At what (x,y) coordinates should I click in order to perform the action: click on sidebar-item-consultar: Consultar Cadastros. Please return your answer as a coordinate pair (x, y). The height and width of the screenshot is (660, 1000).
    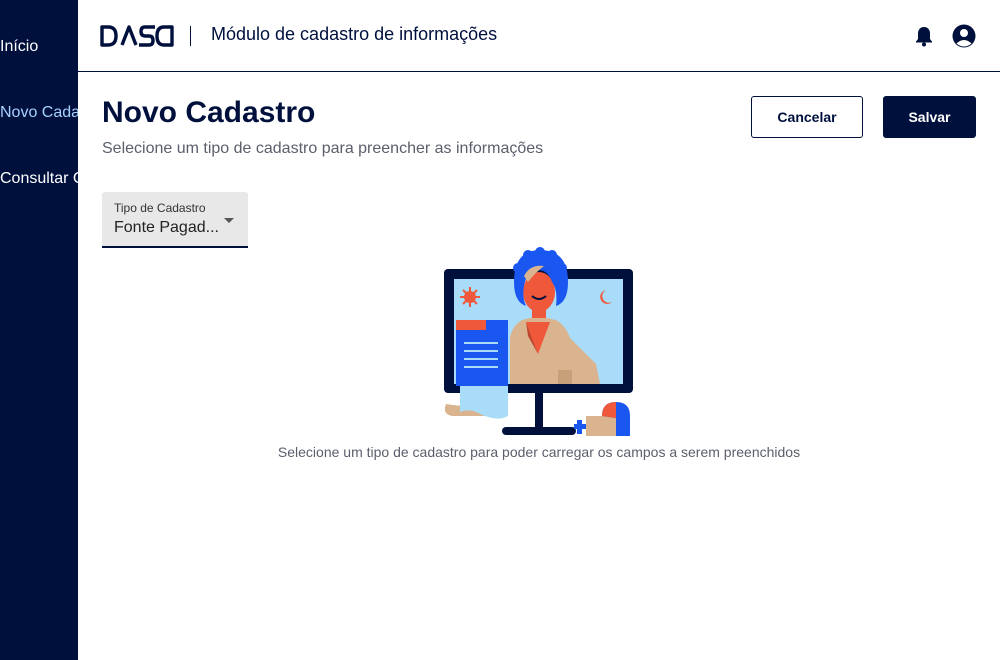
    Looking at the image, I should click on (39, 179).